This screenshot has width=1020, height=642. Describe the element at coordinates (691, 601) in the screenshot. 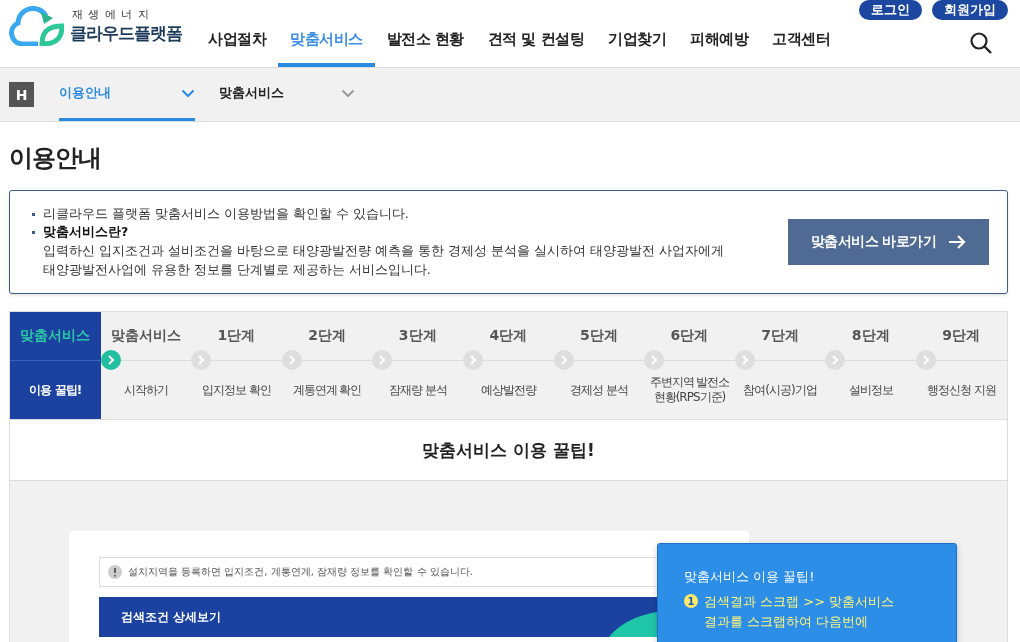

I see `number-badge: 1` at that location.